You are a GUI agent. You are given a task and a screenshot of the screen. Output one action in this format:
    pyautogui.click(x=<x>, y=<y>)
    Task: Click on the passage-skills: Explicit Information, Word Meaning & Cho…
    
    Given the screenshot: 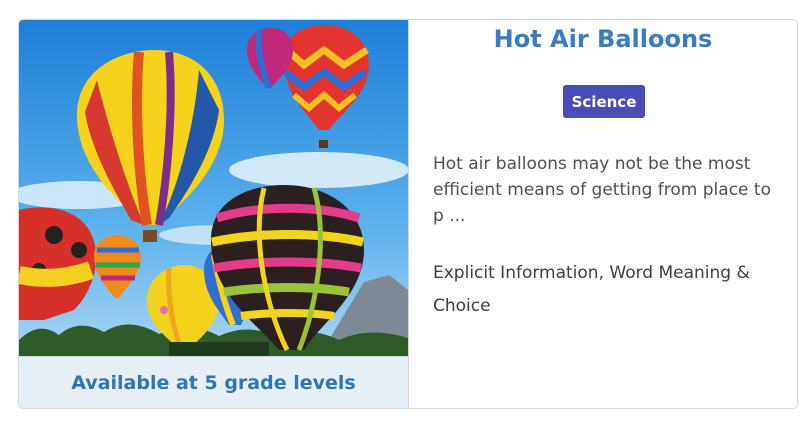 What is the action you would take?
    pyautogui.click(x=591, y=289)
    